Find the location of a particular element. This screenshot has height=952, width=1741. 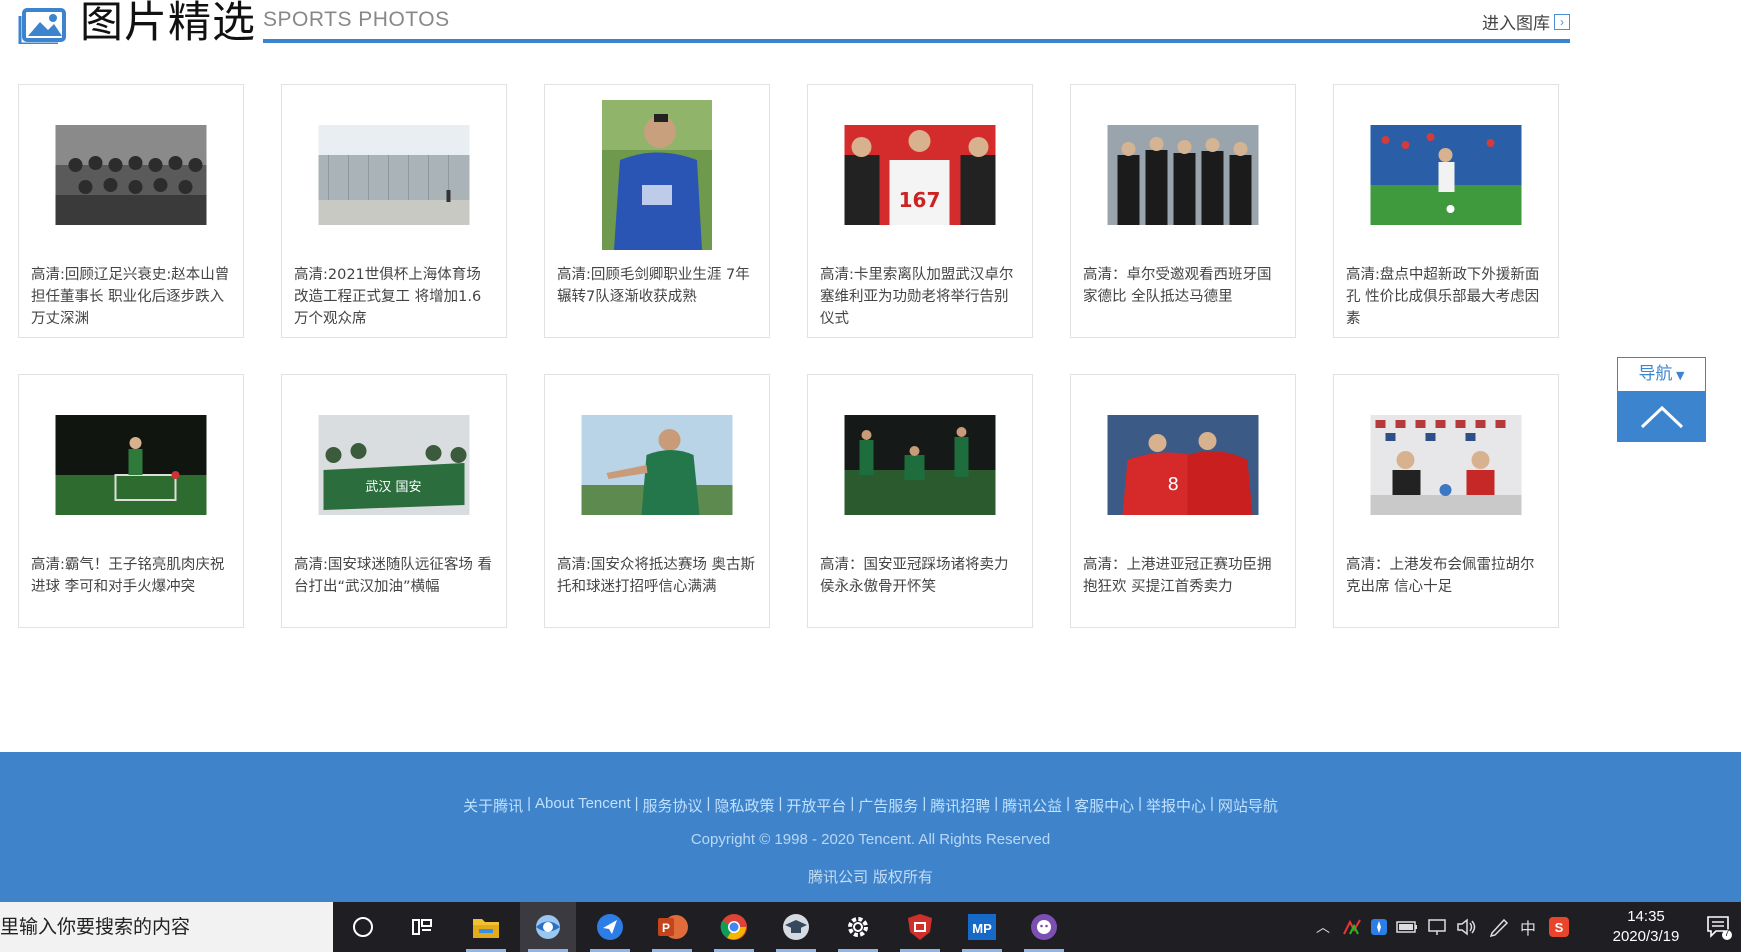

photo-card: 高清：上港发布会佩雷拉胡尔克出席 信心十足 is located at coordinates (1446, 501).